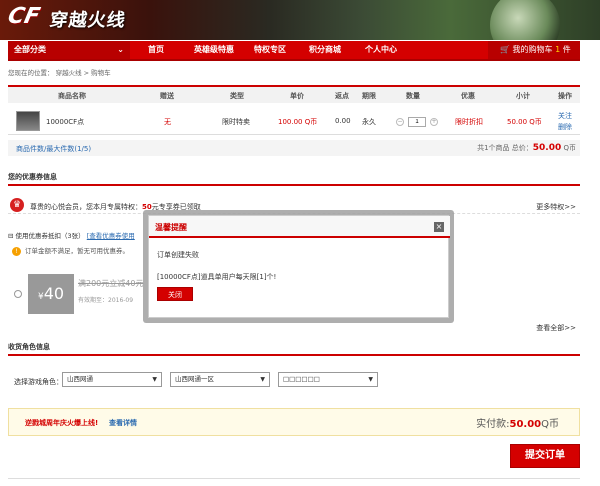 The height and width of the screenshot is (486, 600). I want to click on warning-text: 订单金额不满足，暂无可用优惠券。, so click(77, 251).